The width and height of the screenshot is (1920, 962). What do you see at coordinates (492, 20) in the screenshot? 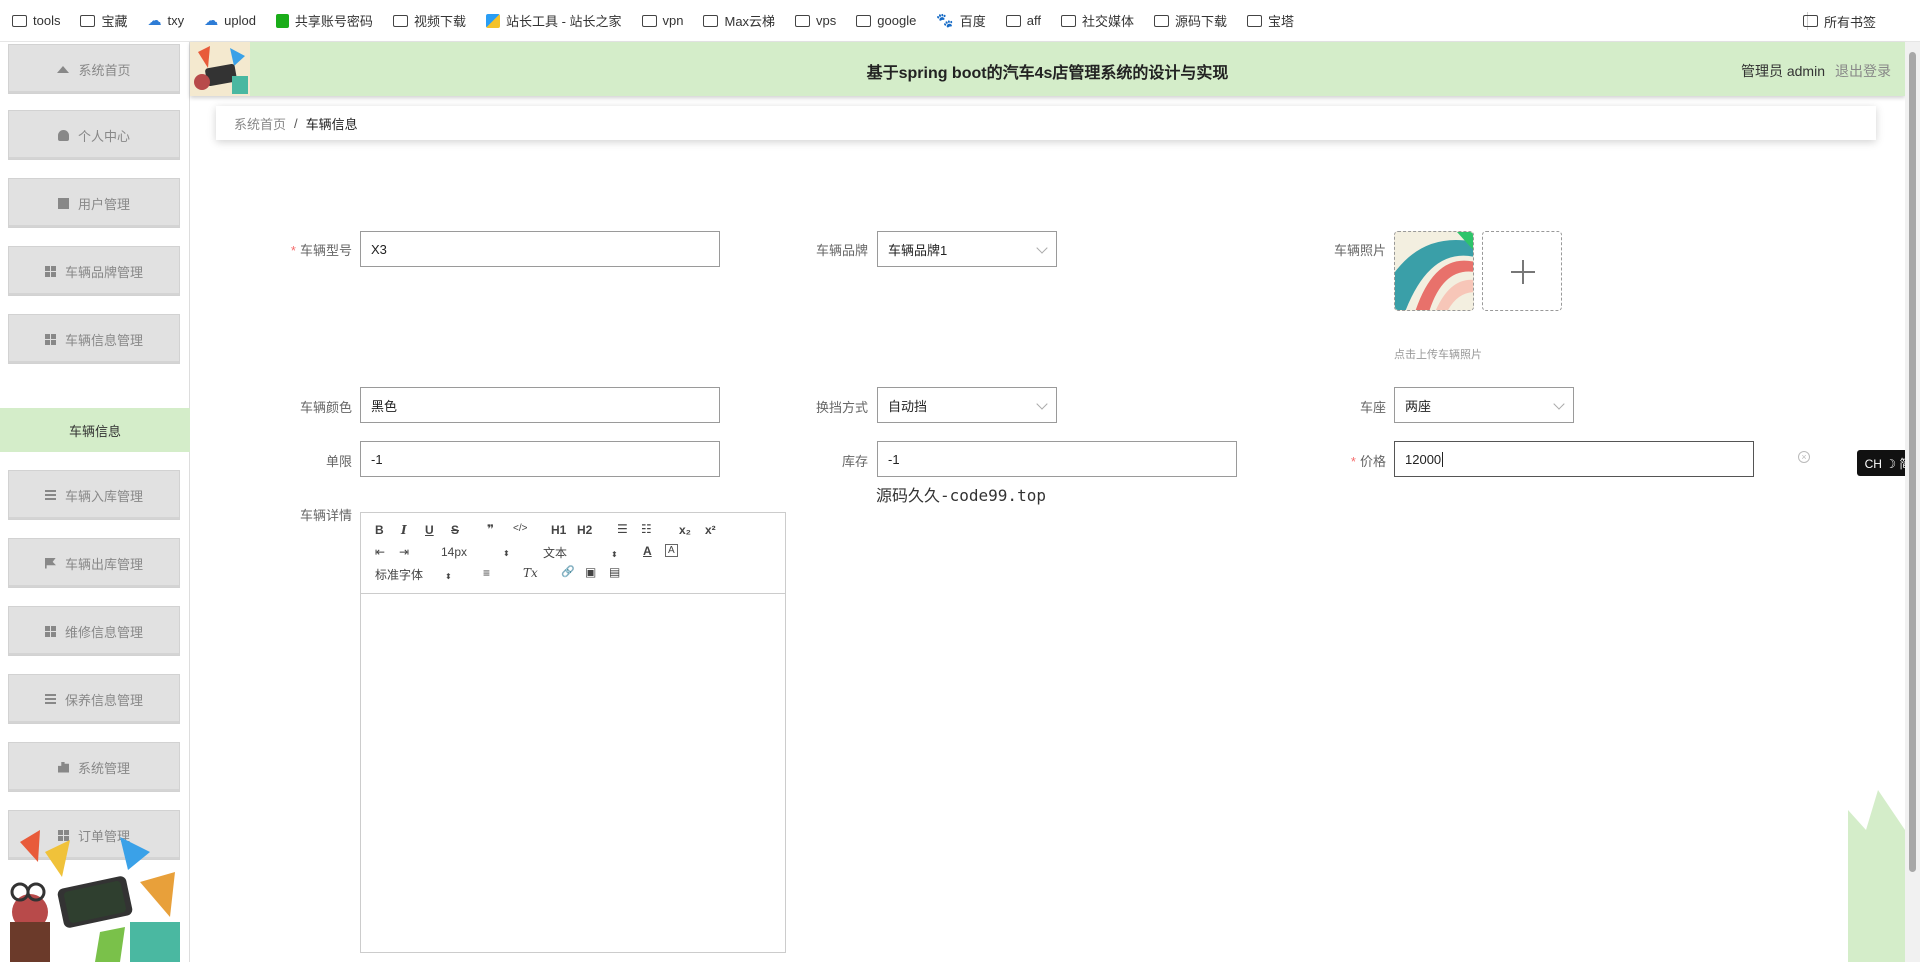
I see `tool-icon` at bounding box center [492, 20].